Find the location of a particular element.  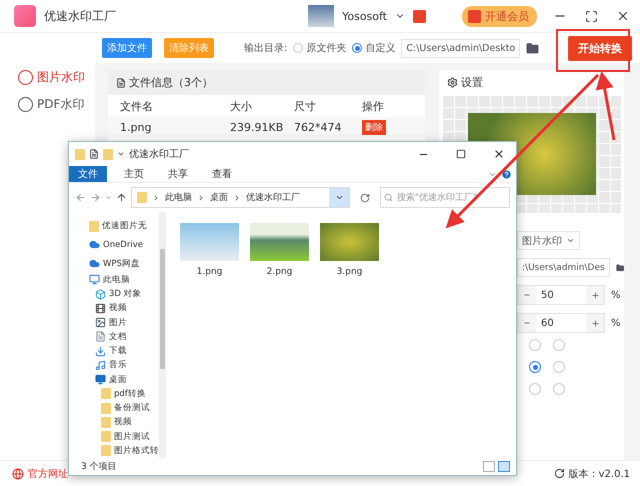

nav-item: 桌面 is located at coordinates (114, 379).